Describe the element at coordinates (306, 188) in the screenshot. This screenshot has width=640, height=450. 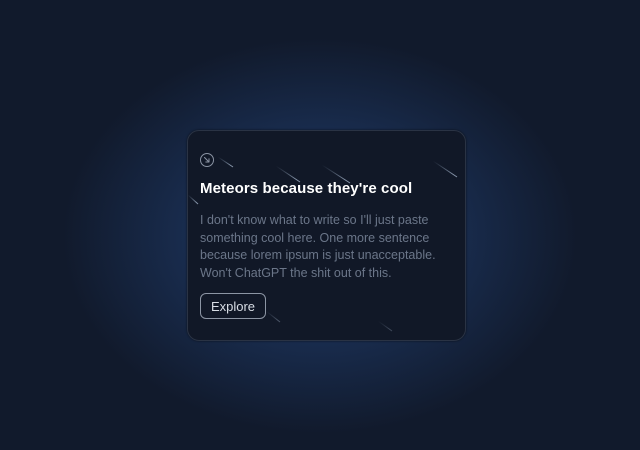
I see `card-title: Meteors because they're cool` at that location.